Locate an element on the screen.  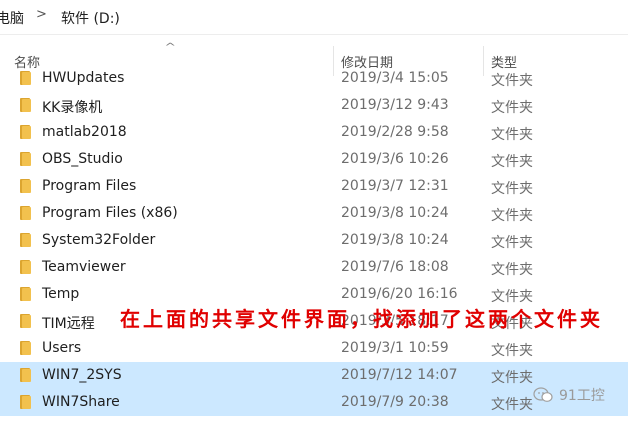
wechat-logo-icon is located at coordinates (543, 394).